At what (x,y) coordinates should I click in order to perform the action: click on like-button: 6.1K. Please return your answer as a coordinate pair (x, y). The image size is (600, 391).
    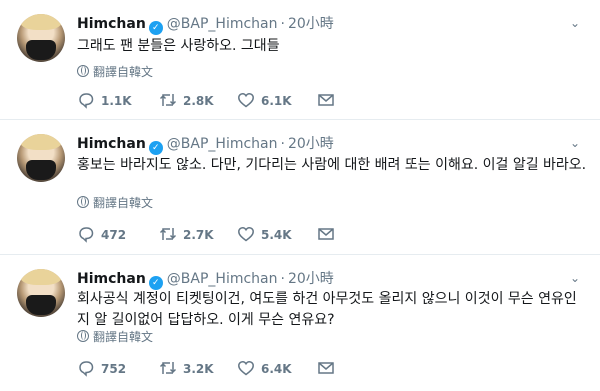
    Looking at the image, I should click on (264, 101).